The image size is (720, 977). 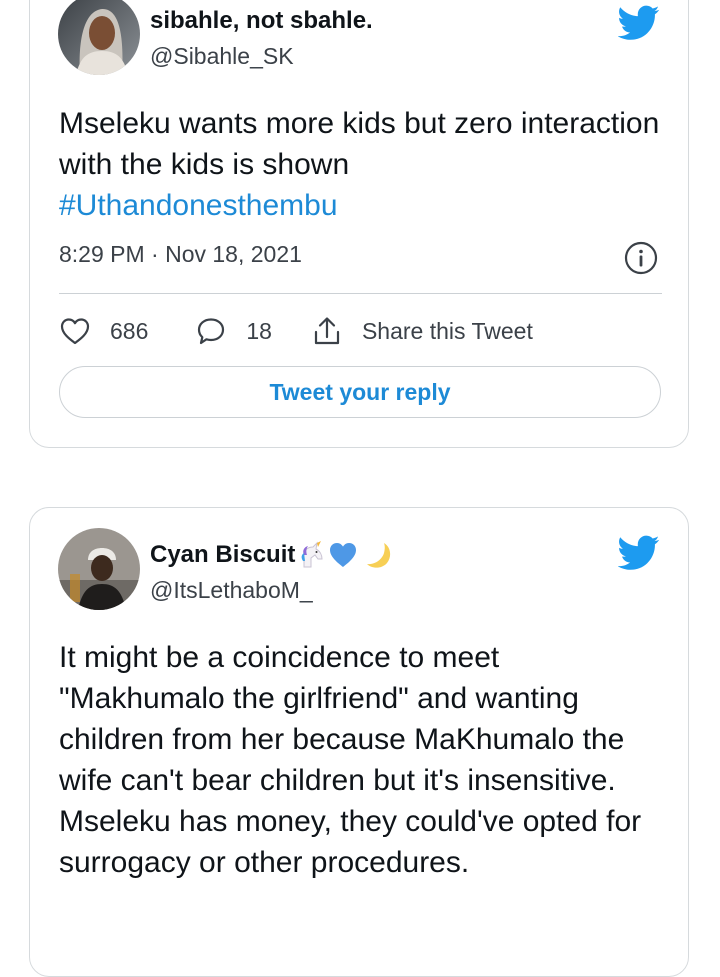 What do you see at coordinates (223, 554) in the screenshot?
I see `display-name-text: Cyan Biscuit` at bounding box center [223, 554].